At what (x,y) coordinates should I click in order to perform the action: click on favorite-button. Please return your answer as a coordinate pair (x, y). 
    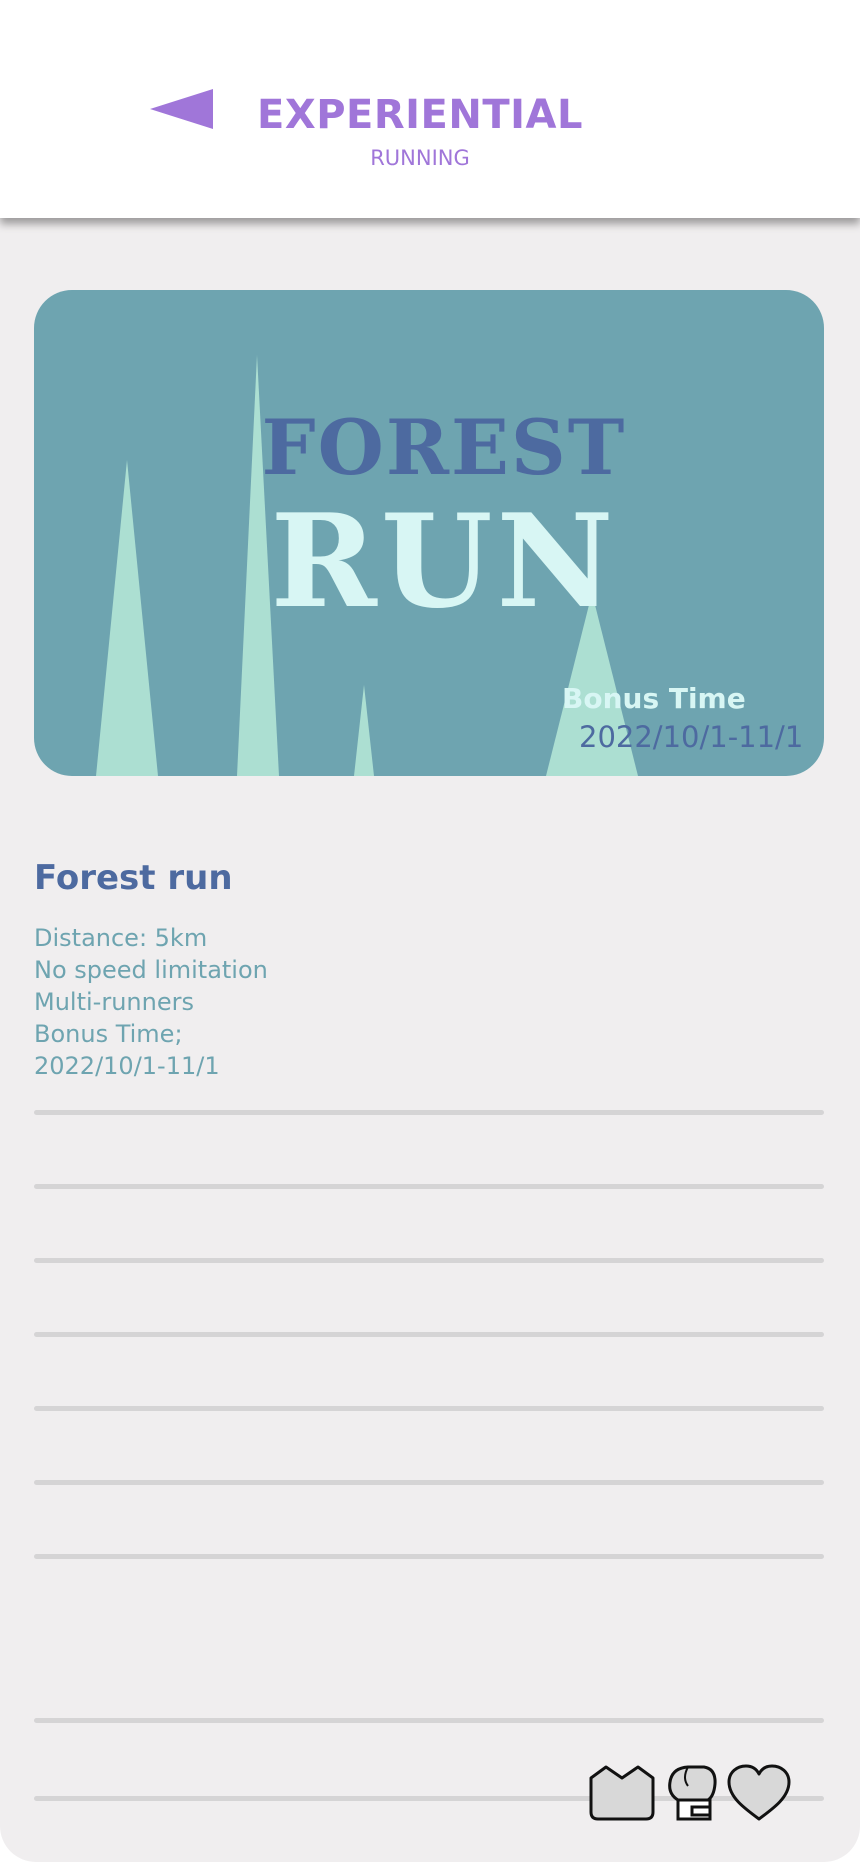
    Looking at the image, I should click on (759, 1795).